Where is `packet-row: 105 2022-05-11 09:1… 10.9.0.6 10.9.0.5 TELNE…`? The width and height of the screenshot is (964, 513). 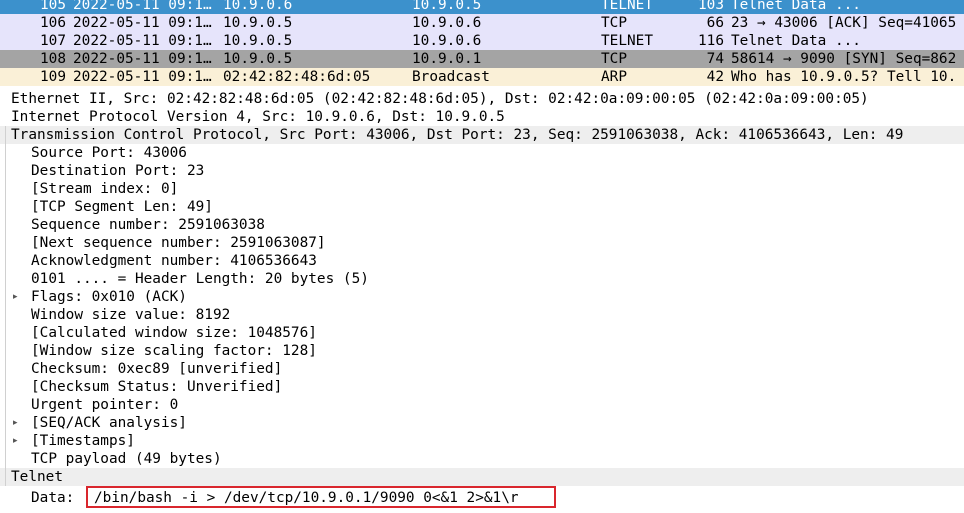
packet-row: 105 2022-05-11 09:1… 10.9.0.6 10.9.0.5 TELNE… is located at coordinates (482, 7).